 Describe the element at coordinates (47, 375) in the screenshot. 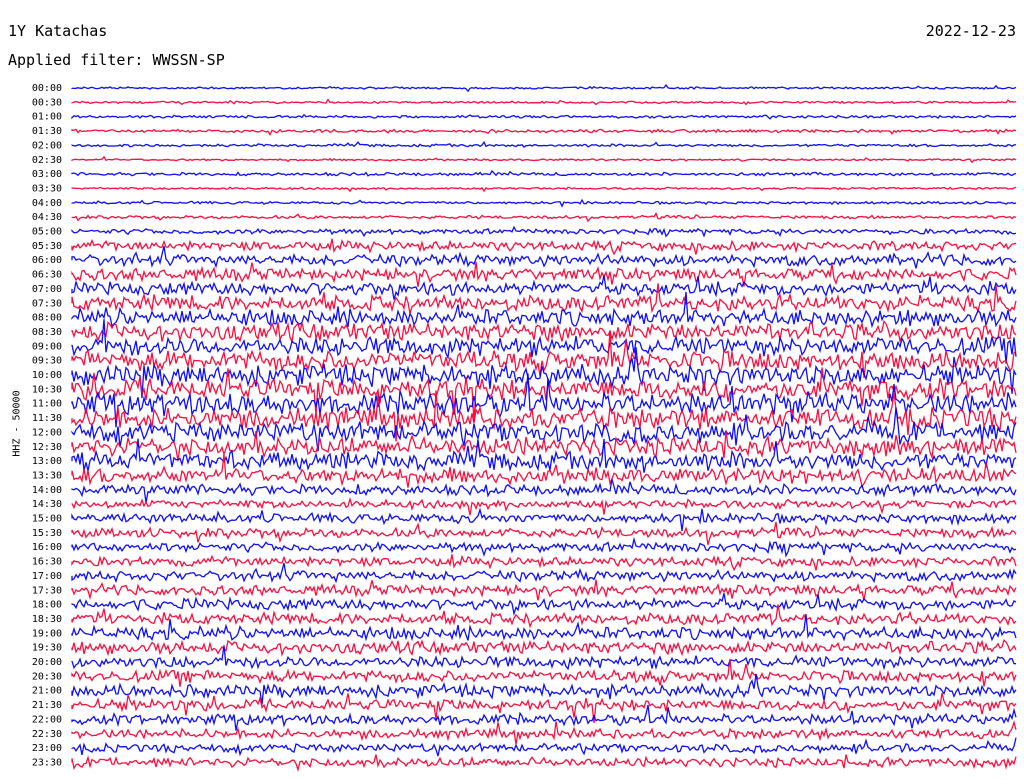

I see `row-time-label: 10:00` at that location.